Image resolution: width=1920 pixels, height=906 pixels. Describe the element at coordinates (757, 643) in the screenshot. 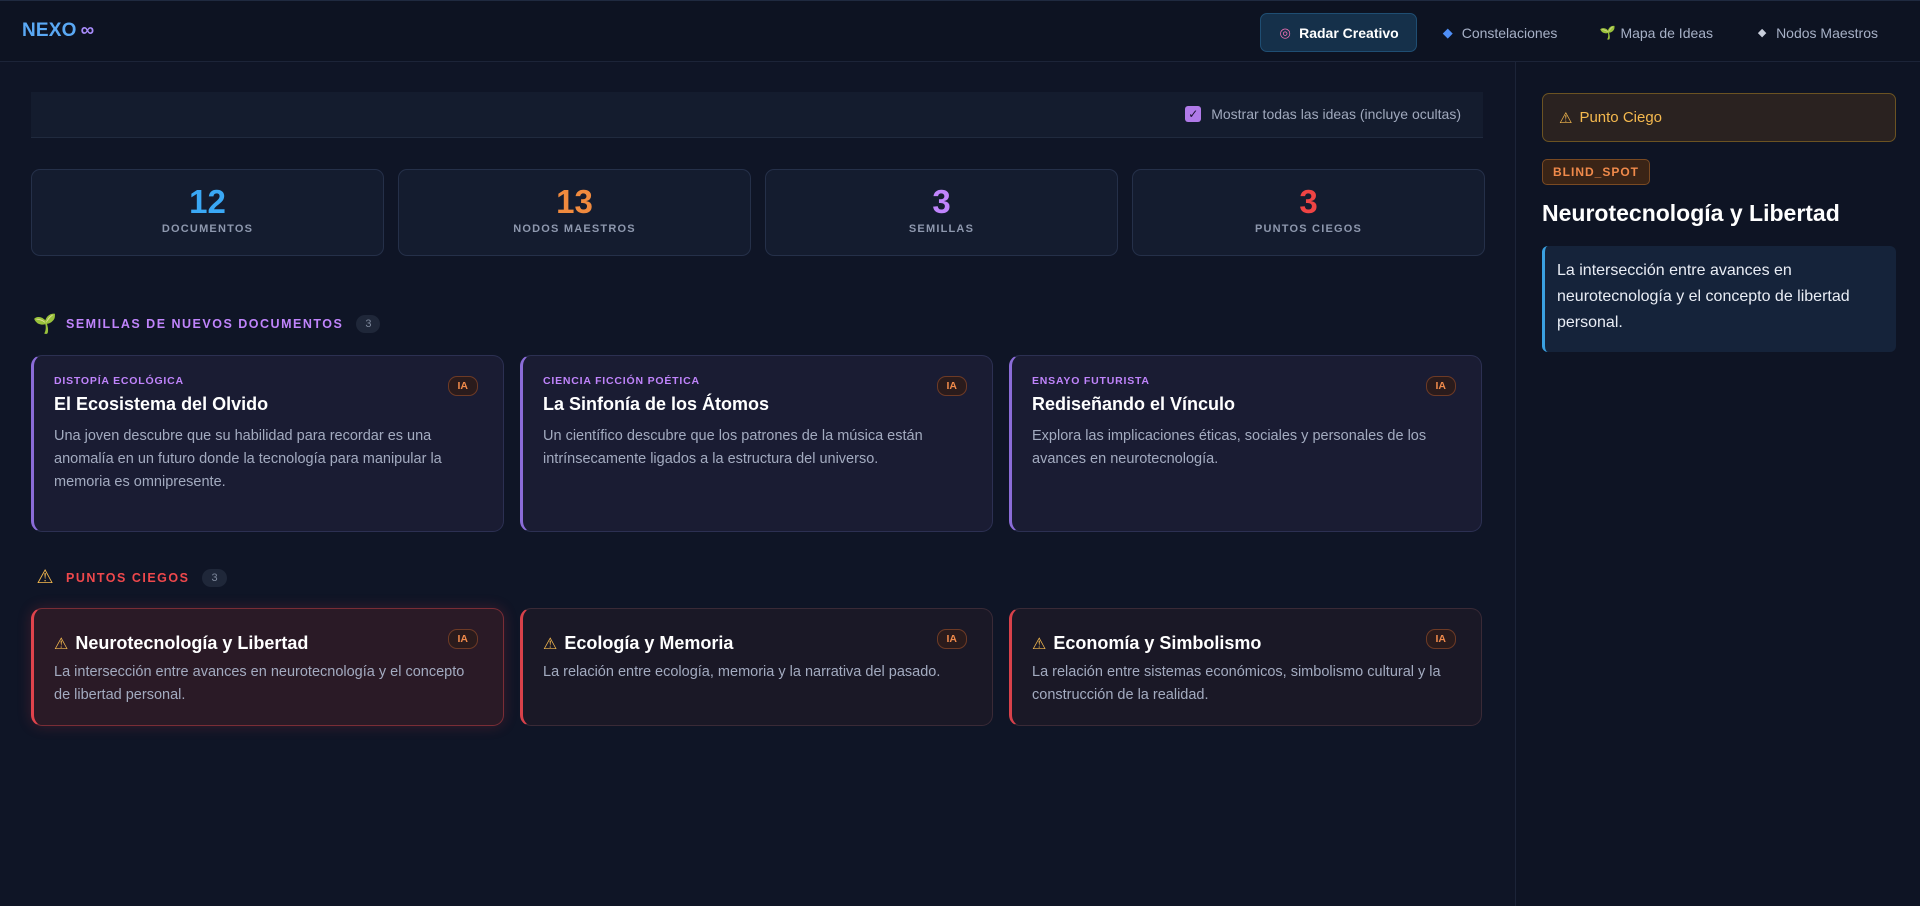

I see `card-title-row: ⚠ Ecología y Memoria` at that location.